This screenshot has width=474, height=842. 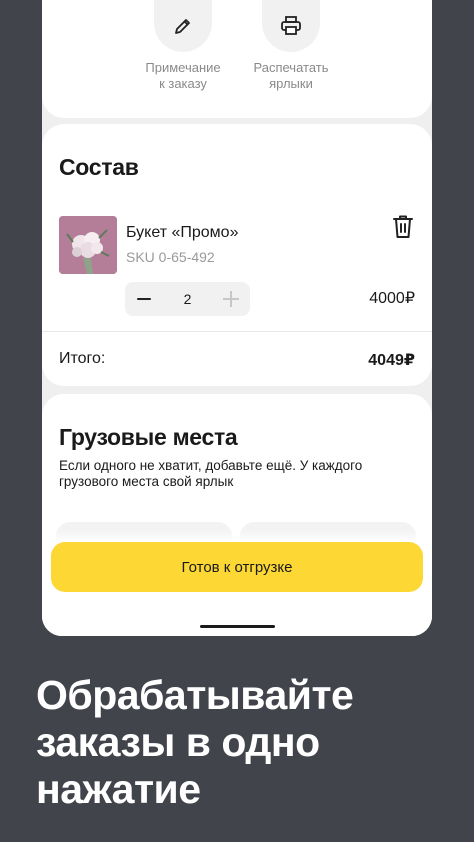 What do you see at coordinates (391, 360) in the screenshot?
I see `total-value: 4049₽` at bounding box center [391, 360].